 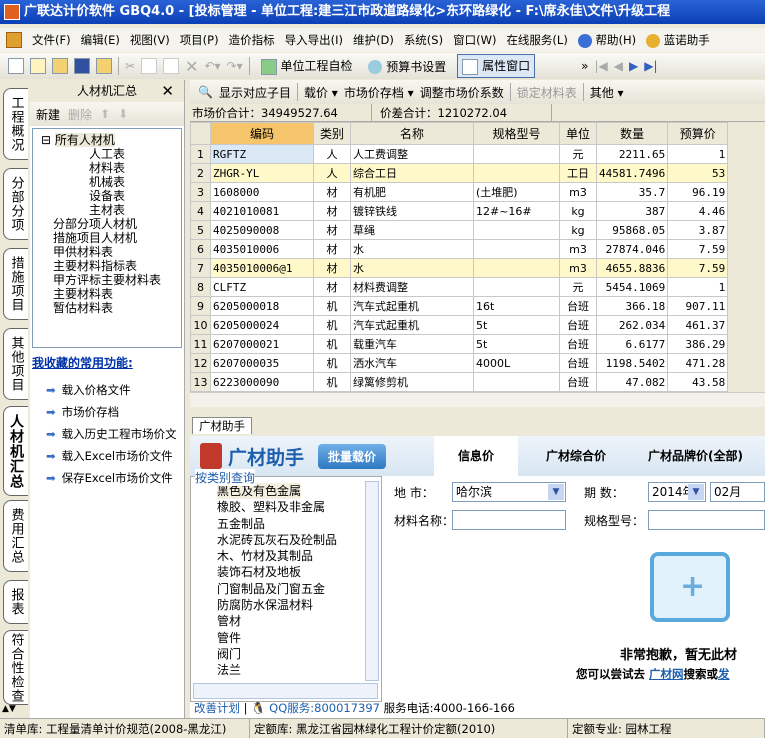 What do you see at coordinates (601, 66) in the screenshot?
I see `first-icon: |◀` at bounding box center [601, 66].